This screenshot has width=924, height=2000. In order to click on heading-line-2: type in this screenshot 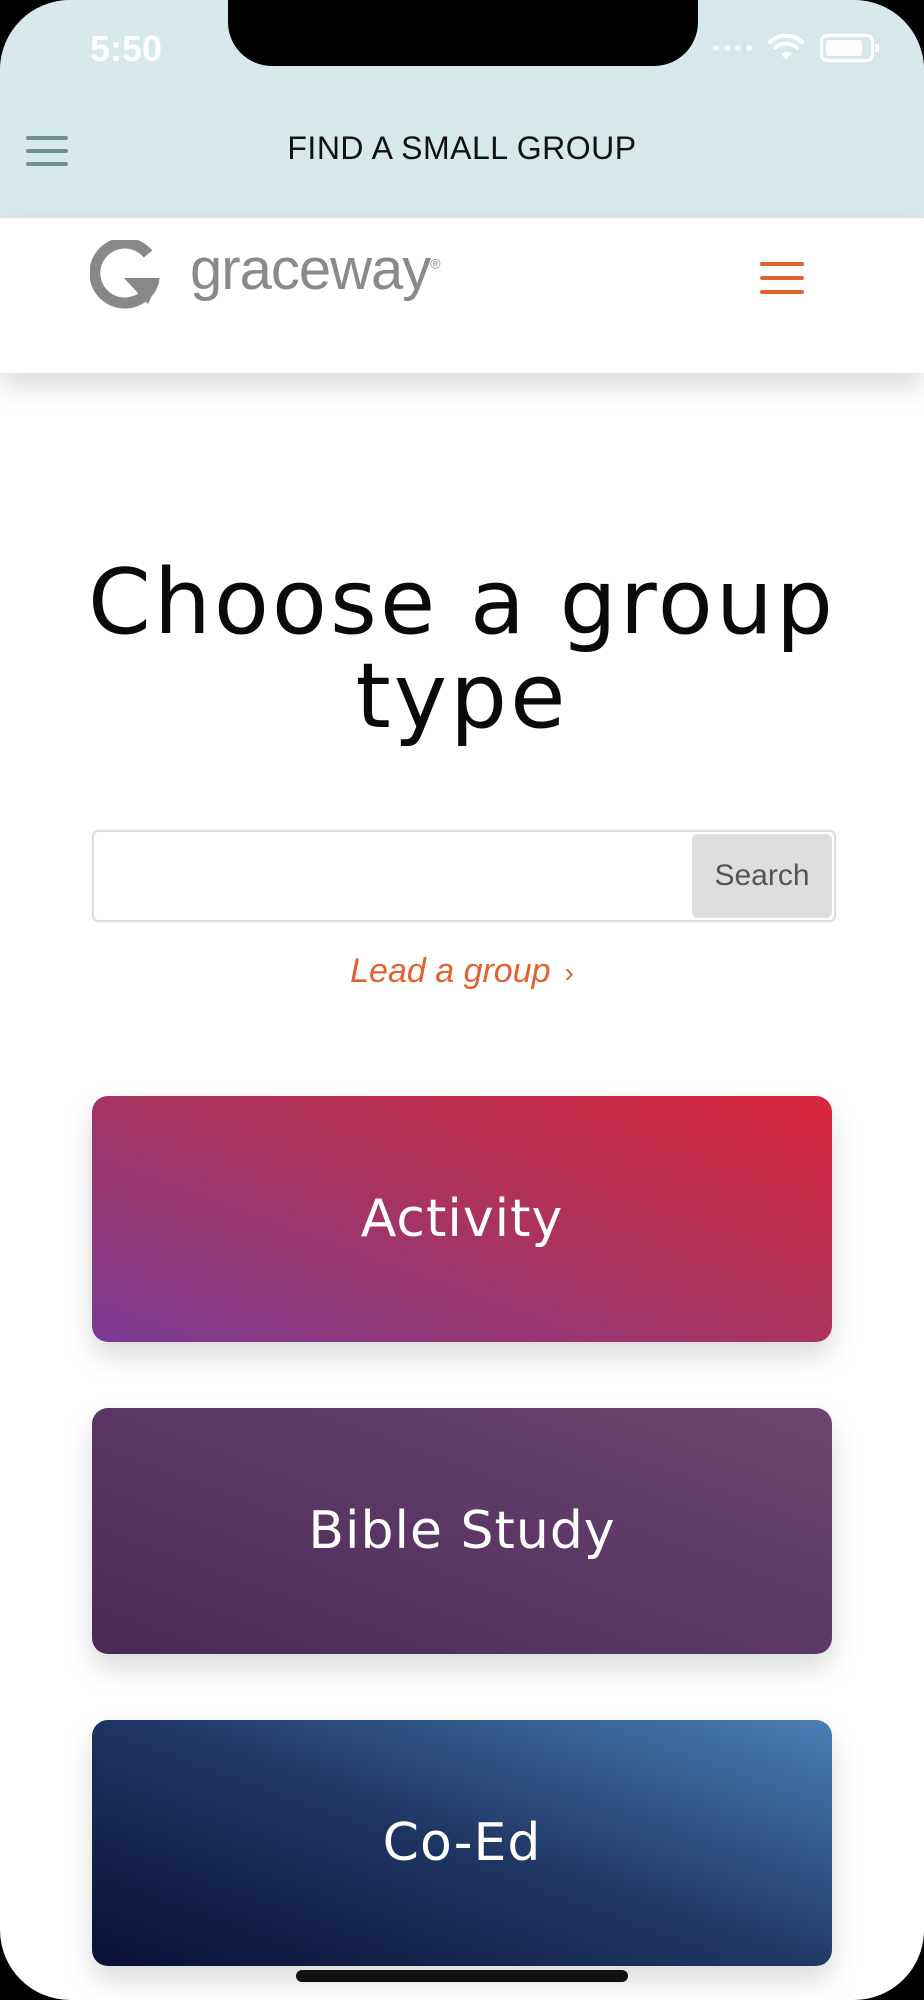, I will do `click(462, 696)`.